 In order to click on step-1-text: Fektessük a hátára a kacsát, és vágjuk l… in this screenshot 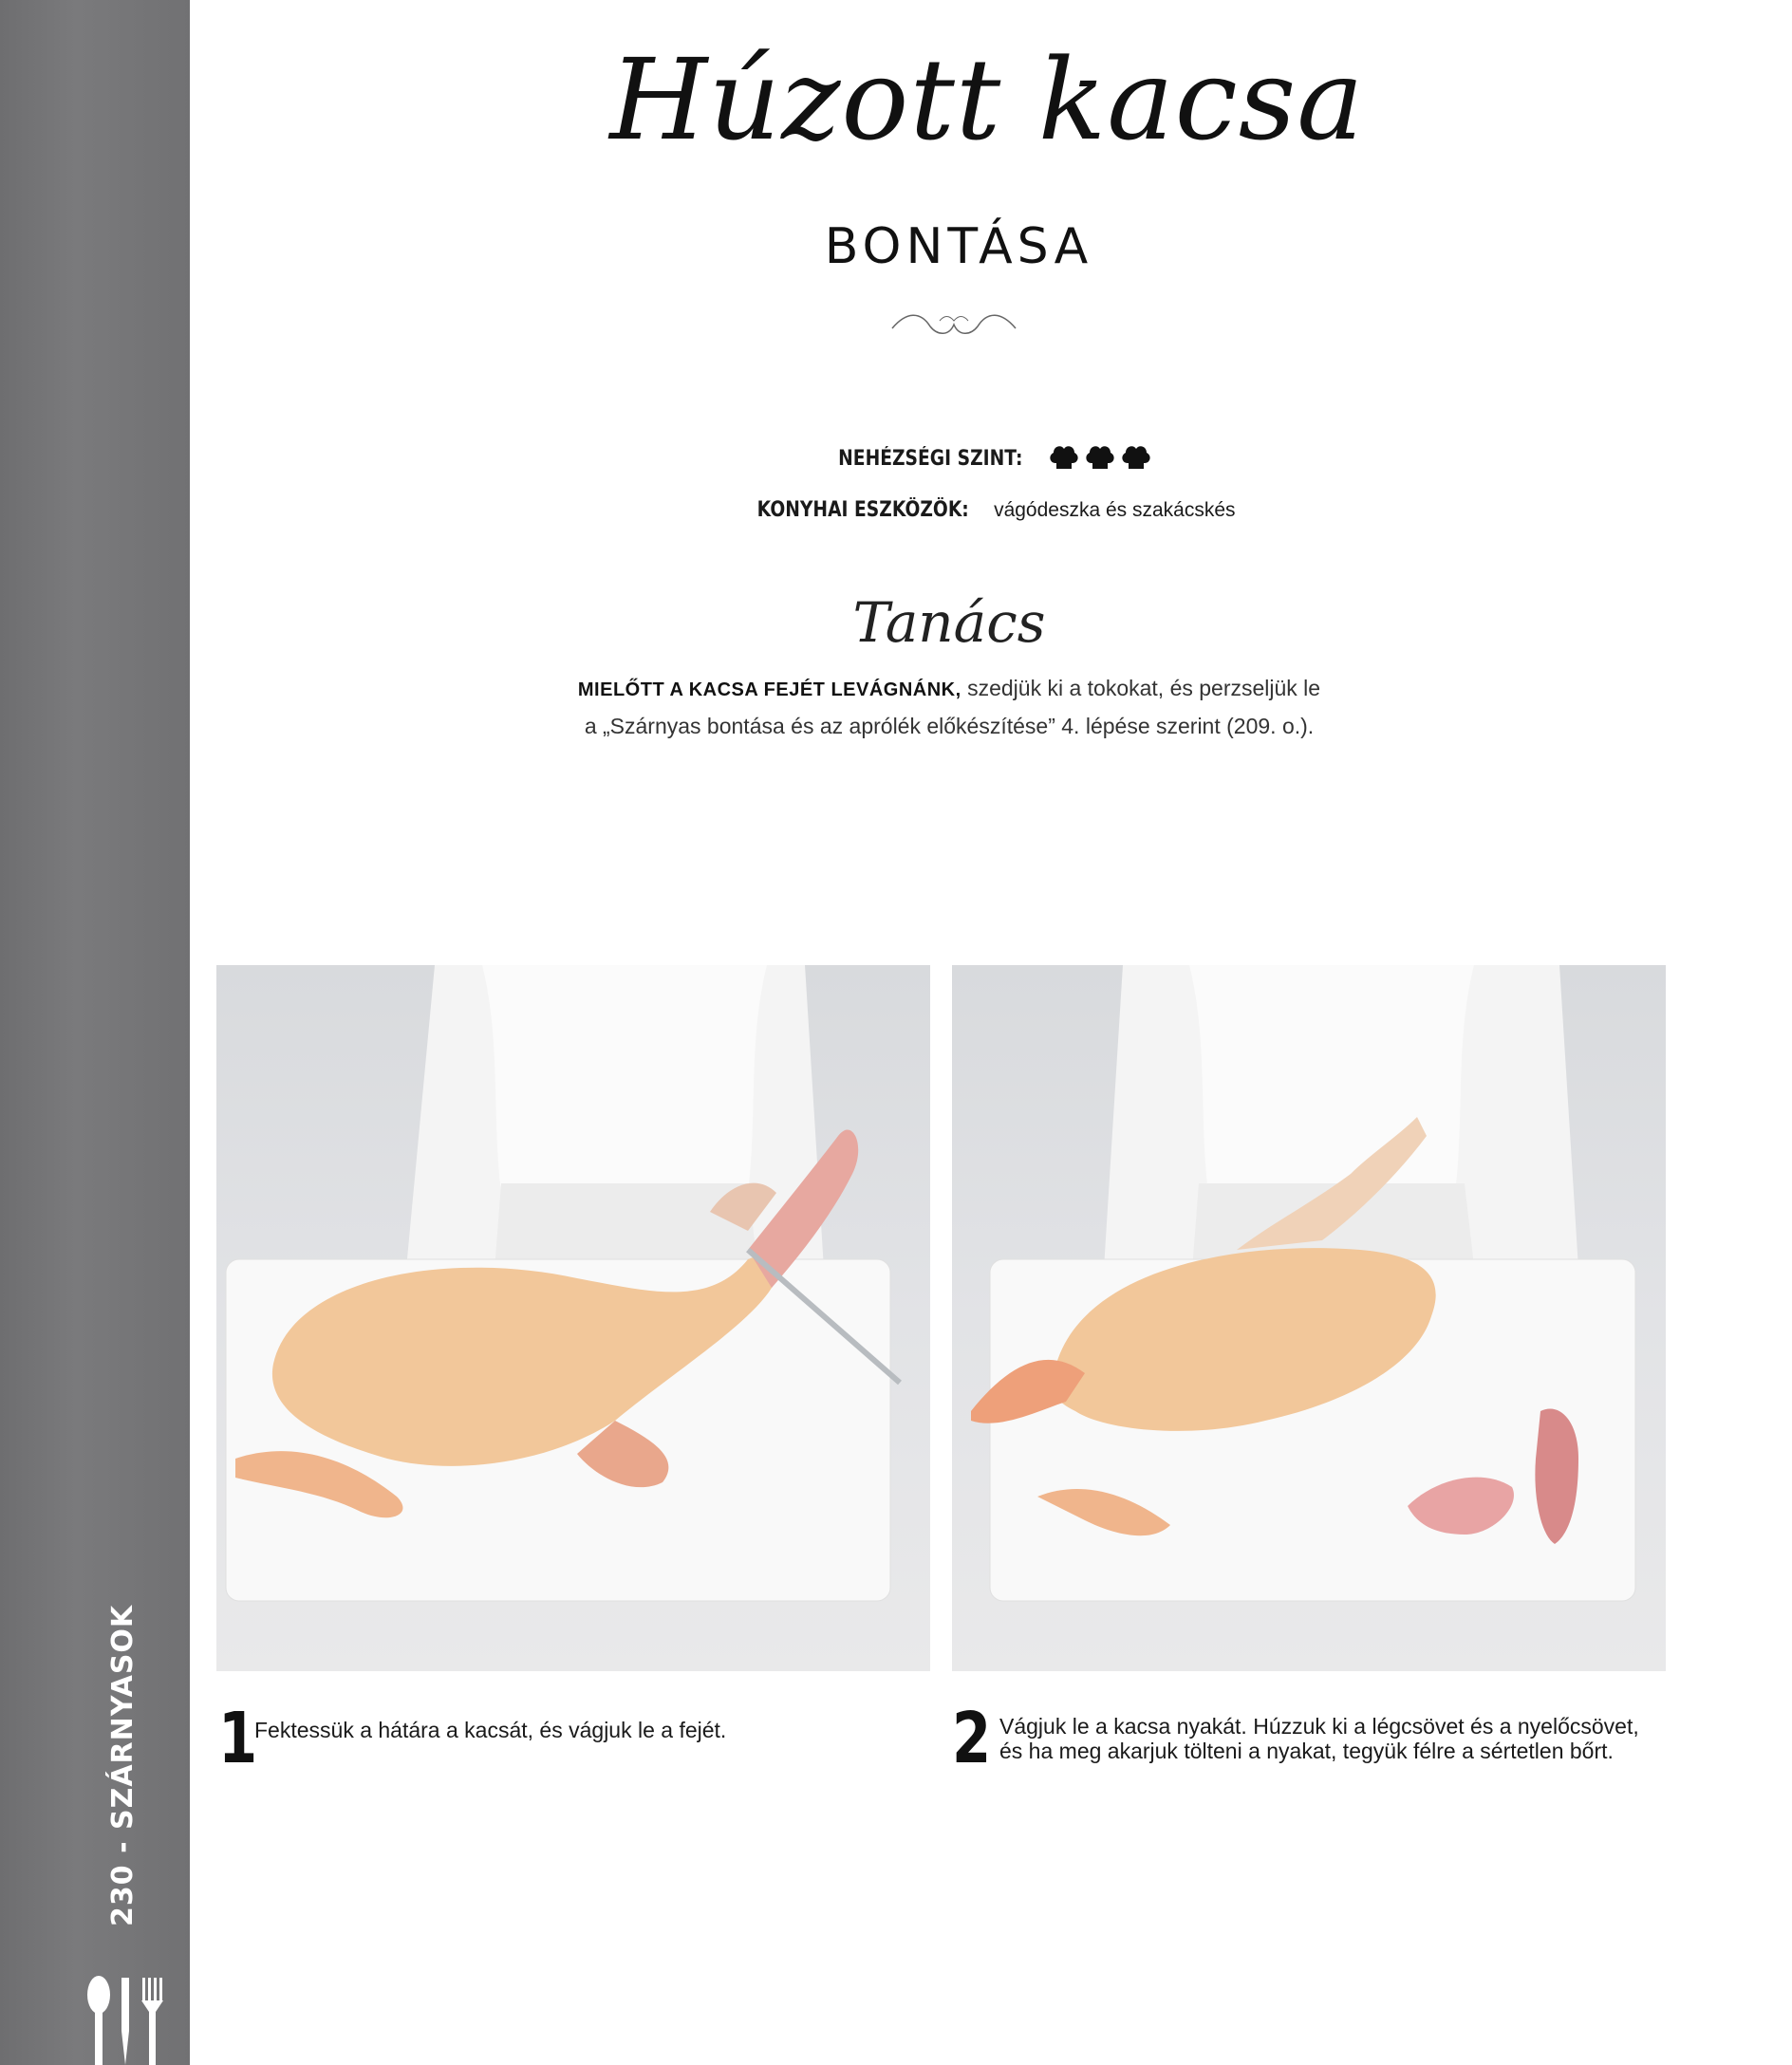, I will do `click(491, 1730)`.